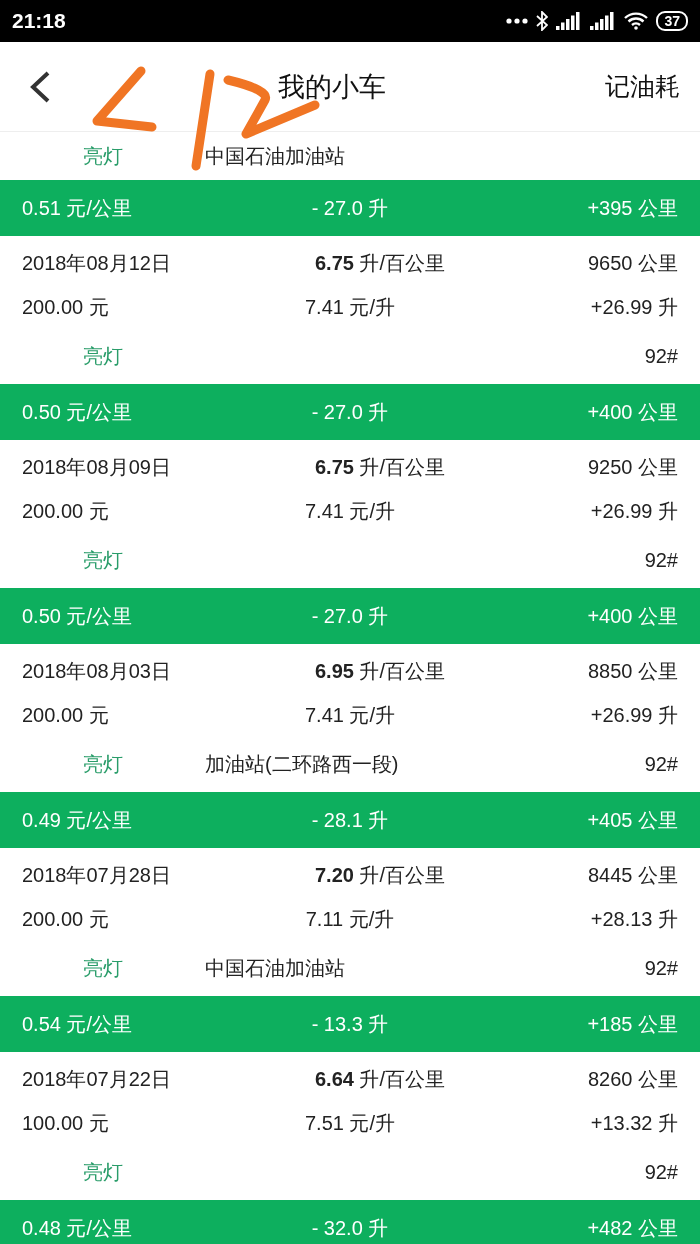 This screenshot has width=700, height=1244. I want to click on fuel-consumption: 6.95 升/百公里, so click(379, 671).